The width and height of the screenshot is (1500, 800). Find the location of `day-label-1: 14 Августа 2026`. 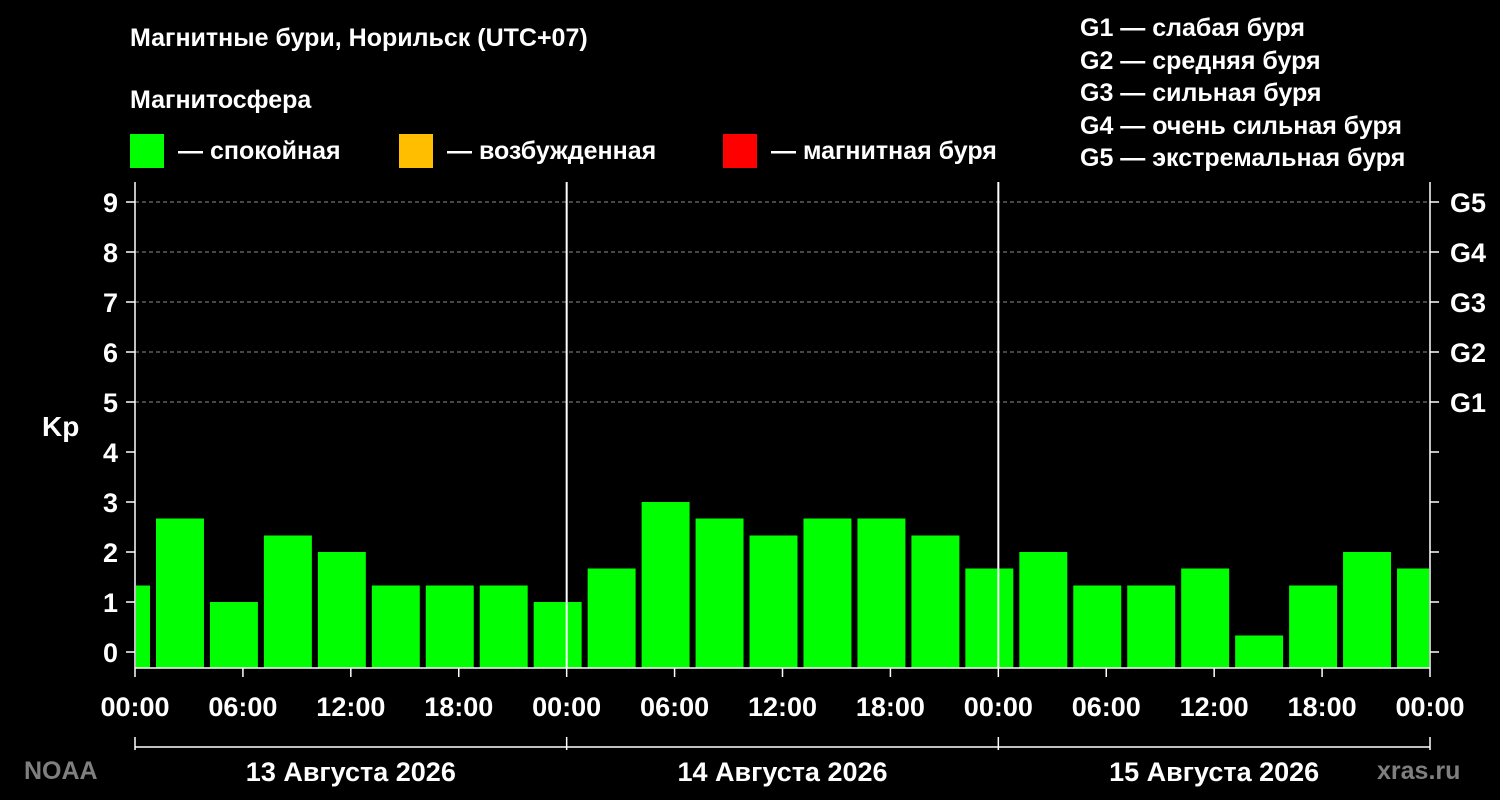

day-label-1: 14 Августа 2026 is located at coordinates (782, 772).